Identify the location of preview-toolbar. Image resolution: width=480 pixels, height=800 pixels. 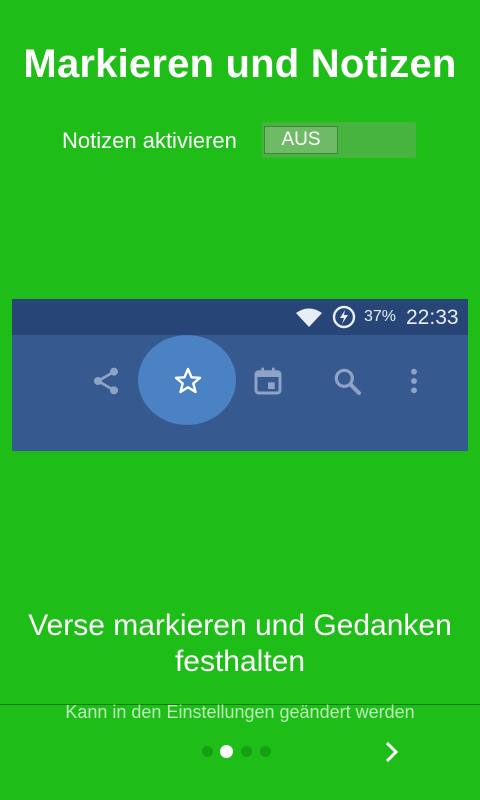
(240, 393).